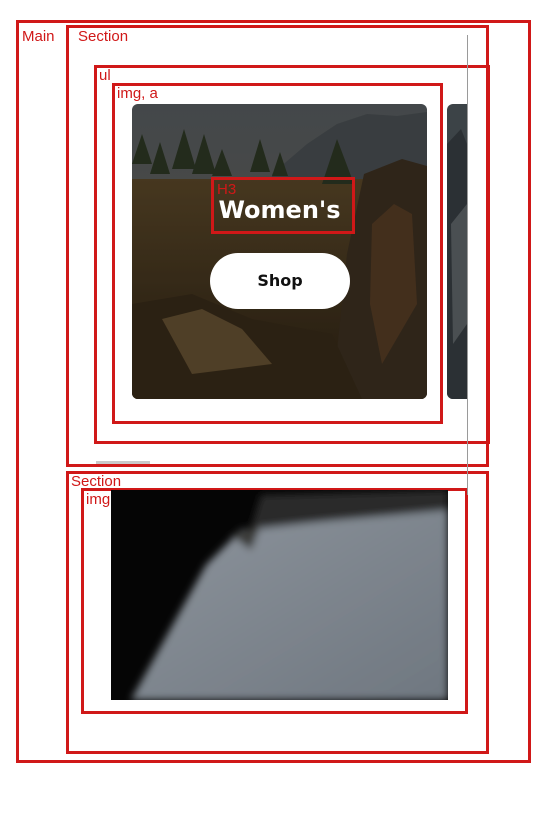  Describe the element at coordinates (38, 36) in the screenshot. I see `main-label: Main` at that location.